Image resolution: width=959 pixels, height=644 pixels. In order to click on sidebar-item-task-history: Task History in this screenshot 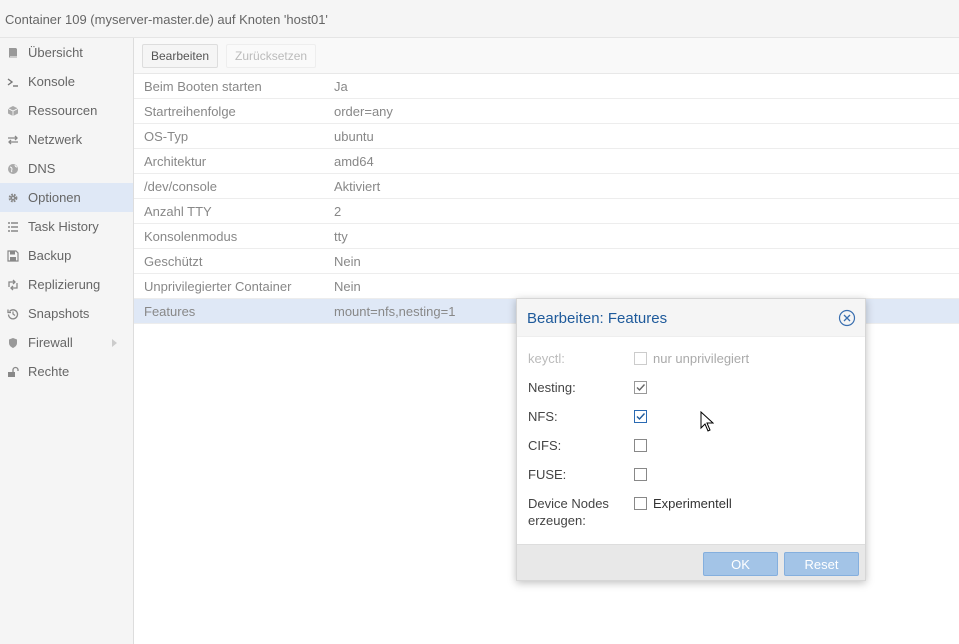, I will do `click(66, 226)`.